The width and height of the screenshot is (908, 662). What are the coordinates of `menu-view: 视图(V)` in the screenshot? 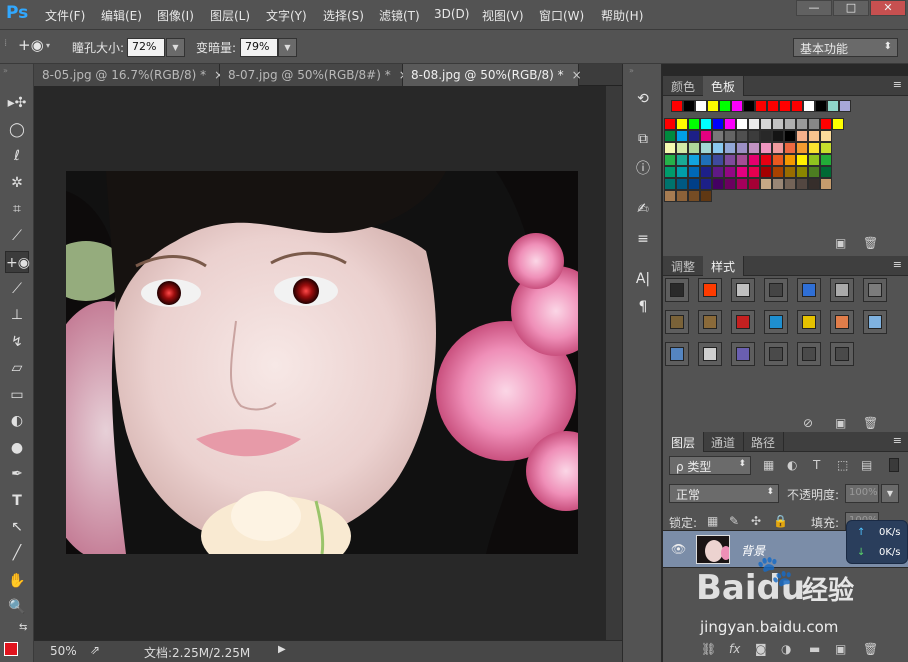 It's located at (503, 15).